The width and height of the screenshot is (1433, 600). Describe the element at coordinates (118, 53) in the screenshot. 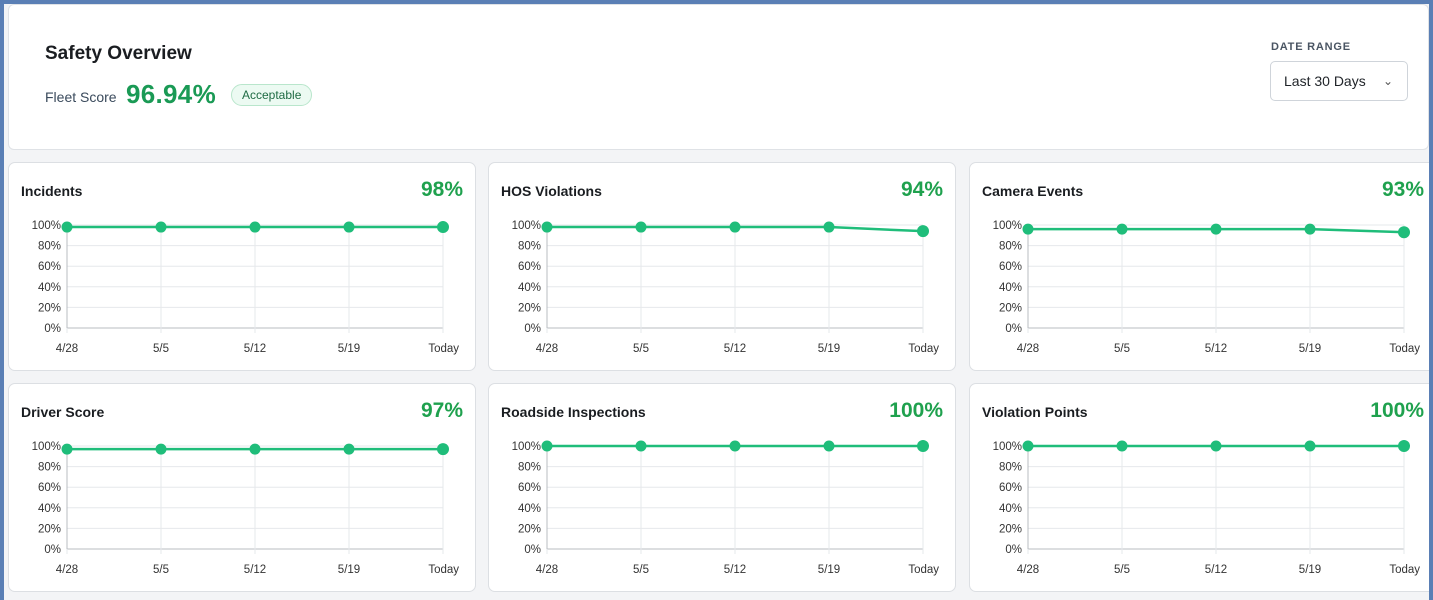

I see `page-title: Safety Overview` at that location.